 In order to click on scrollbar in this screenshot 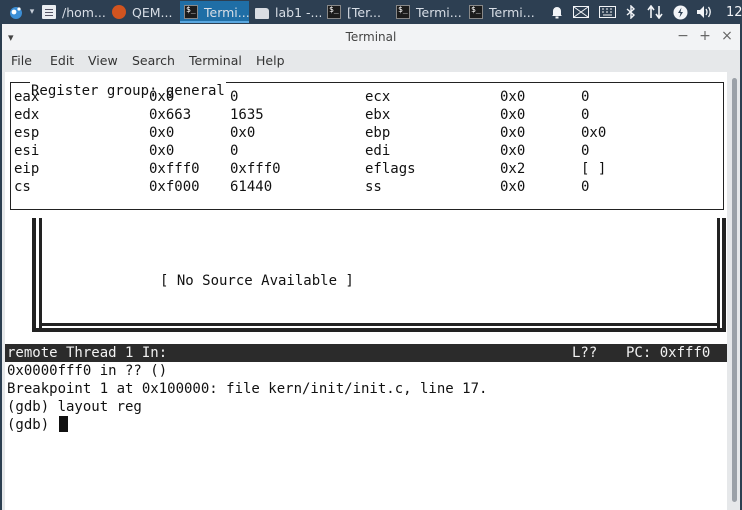, I will do `click(734, 291)`.